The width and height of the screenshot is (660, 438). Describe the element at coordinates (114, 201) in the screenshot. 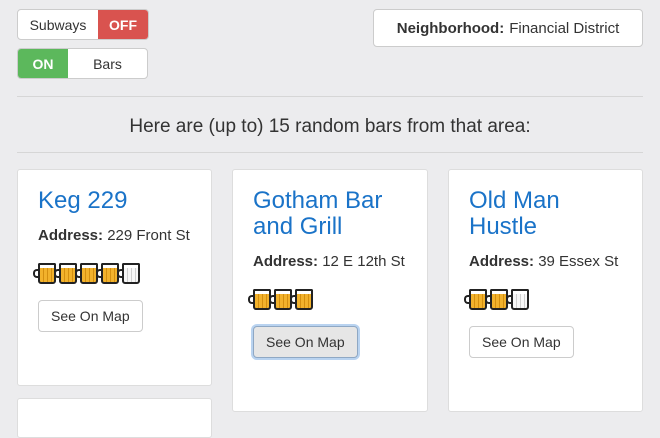

I see `bar-name: Keg 229` at that location.